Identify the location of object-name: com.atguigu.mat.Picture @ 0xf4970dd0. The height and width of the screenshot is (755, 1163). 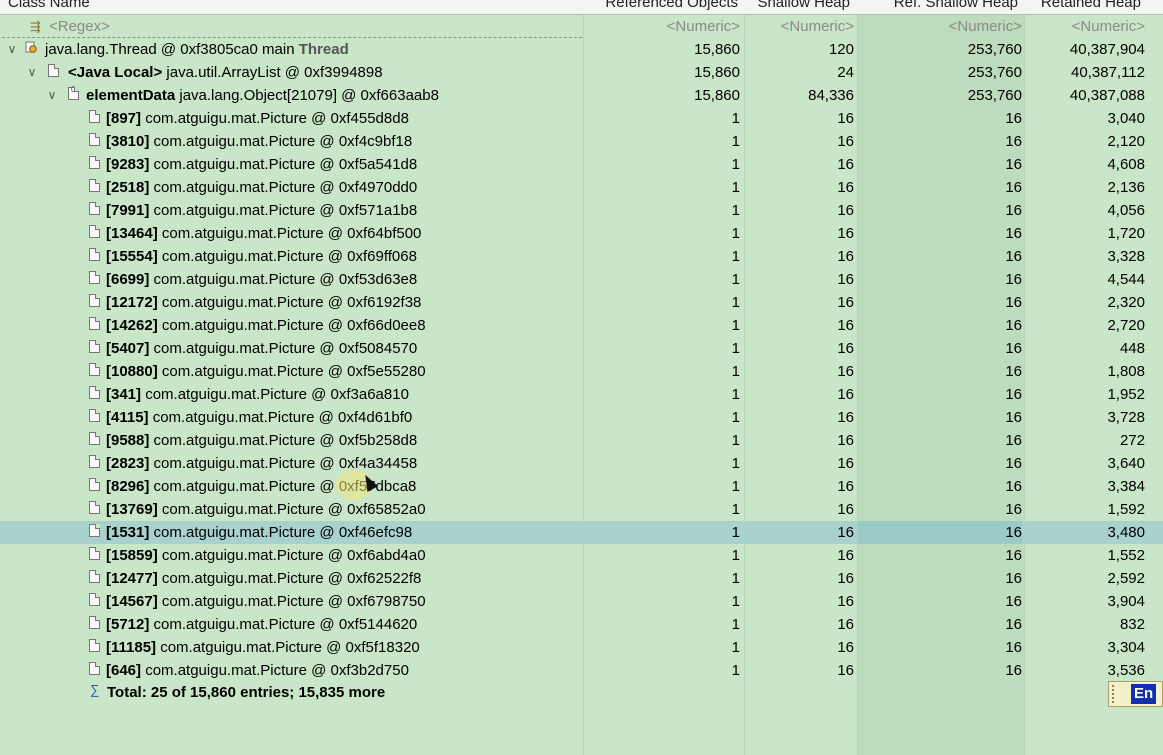
(283, 187).